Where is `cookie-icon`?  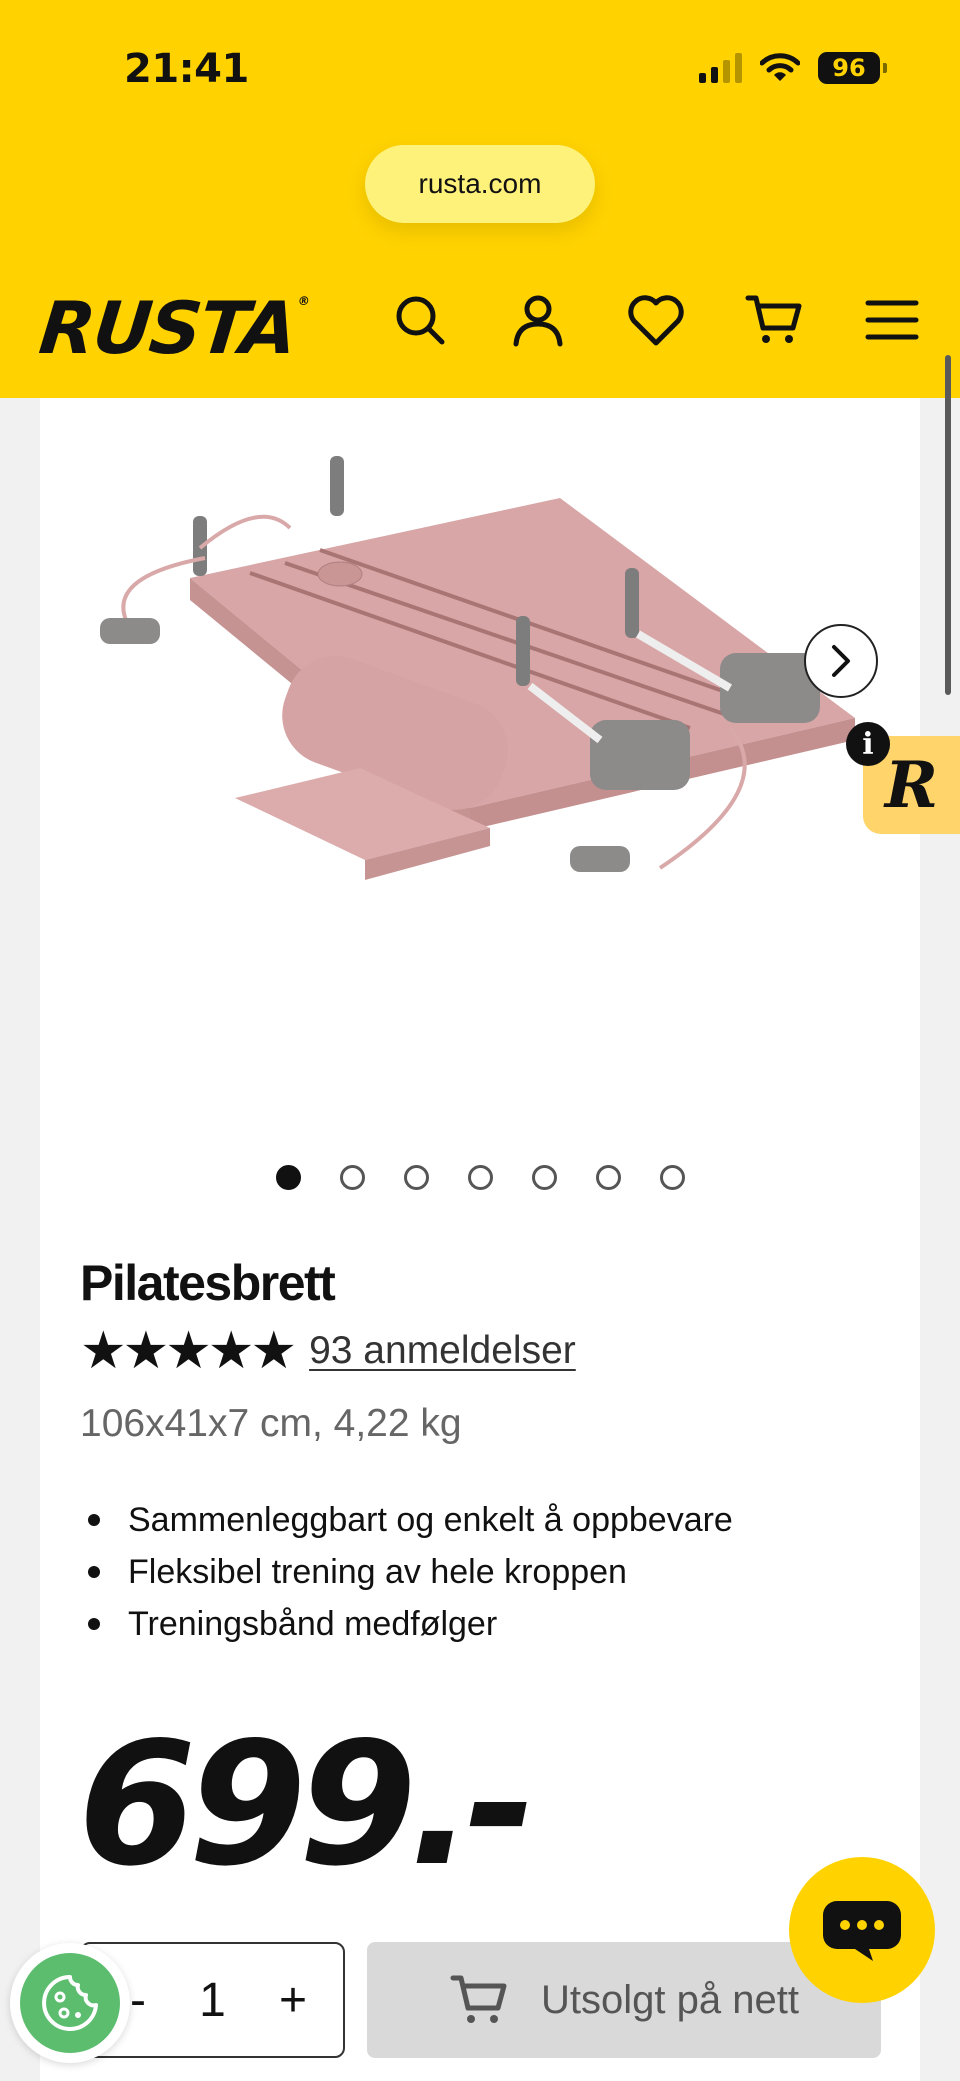 cookie-icon is located at coordinates (70, 2003).